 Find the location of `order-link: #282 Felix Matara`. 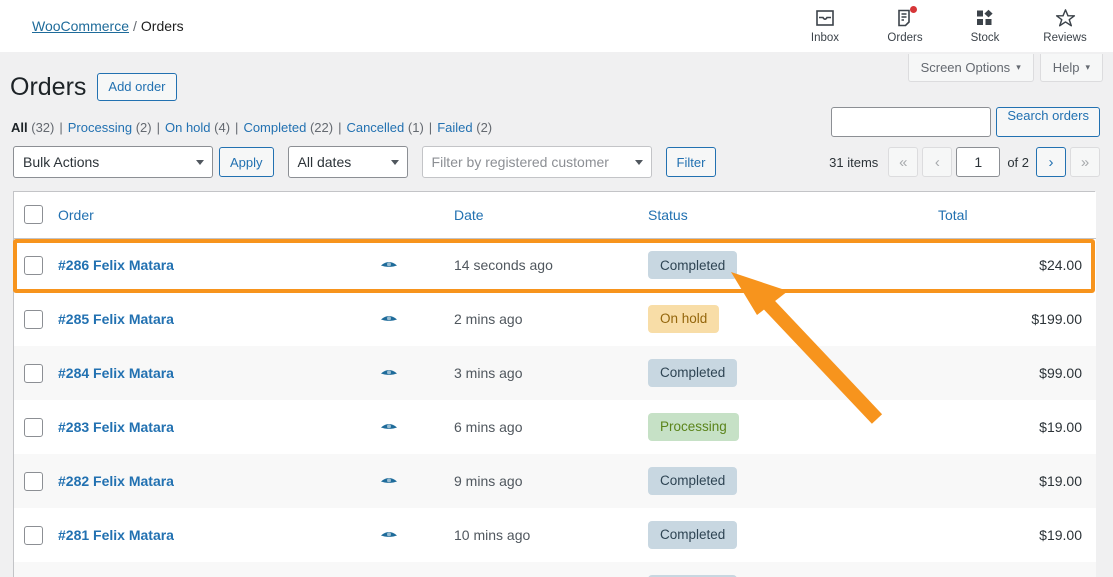

order-link: #282 Felix Matara is located at coordinates (116, 481).